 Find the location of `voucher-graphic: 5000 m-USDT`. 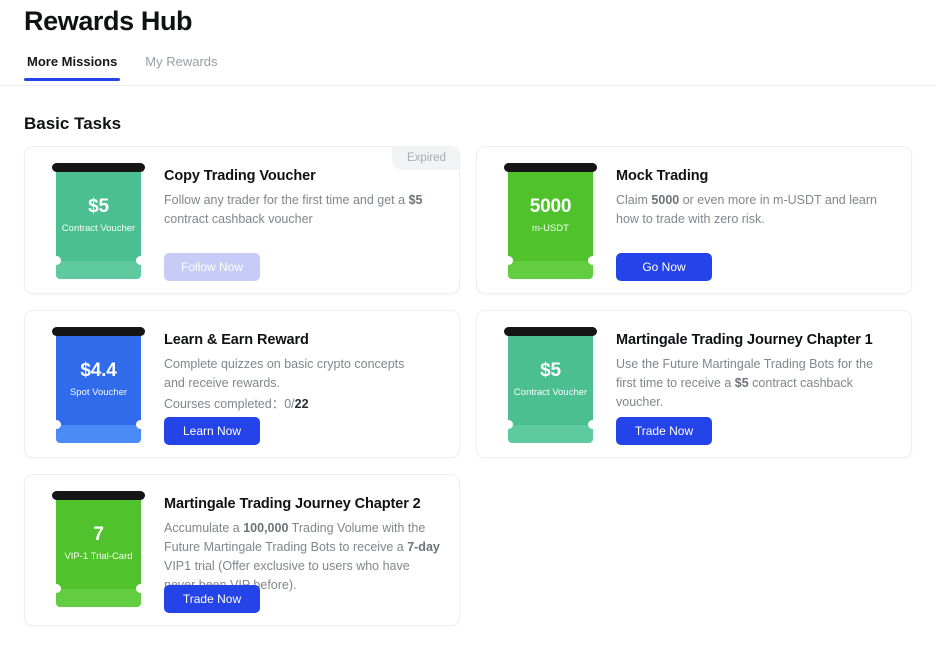

voucher-graphic: 5000 m-USDT is located at coordinates (550, 221).